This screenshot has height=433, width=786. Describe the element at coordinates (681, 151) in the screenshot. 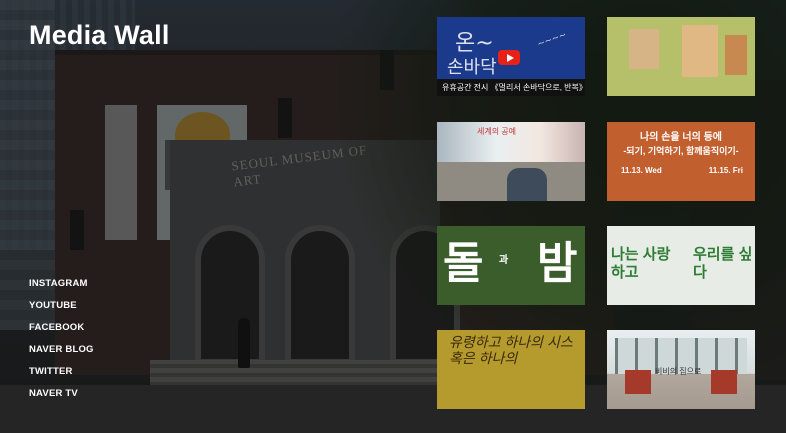

I see `poster-subtitle: -되기, 기억하기, 함께움직이기-` at that location.